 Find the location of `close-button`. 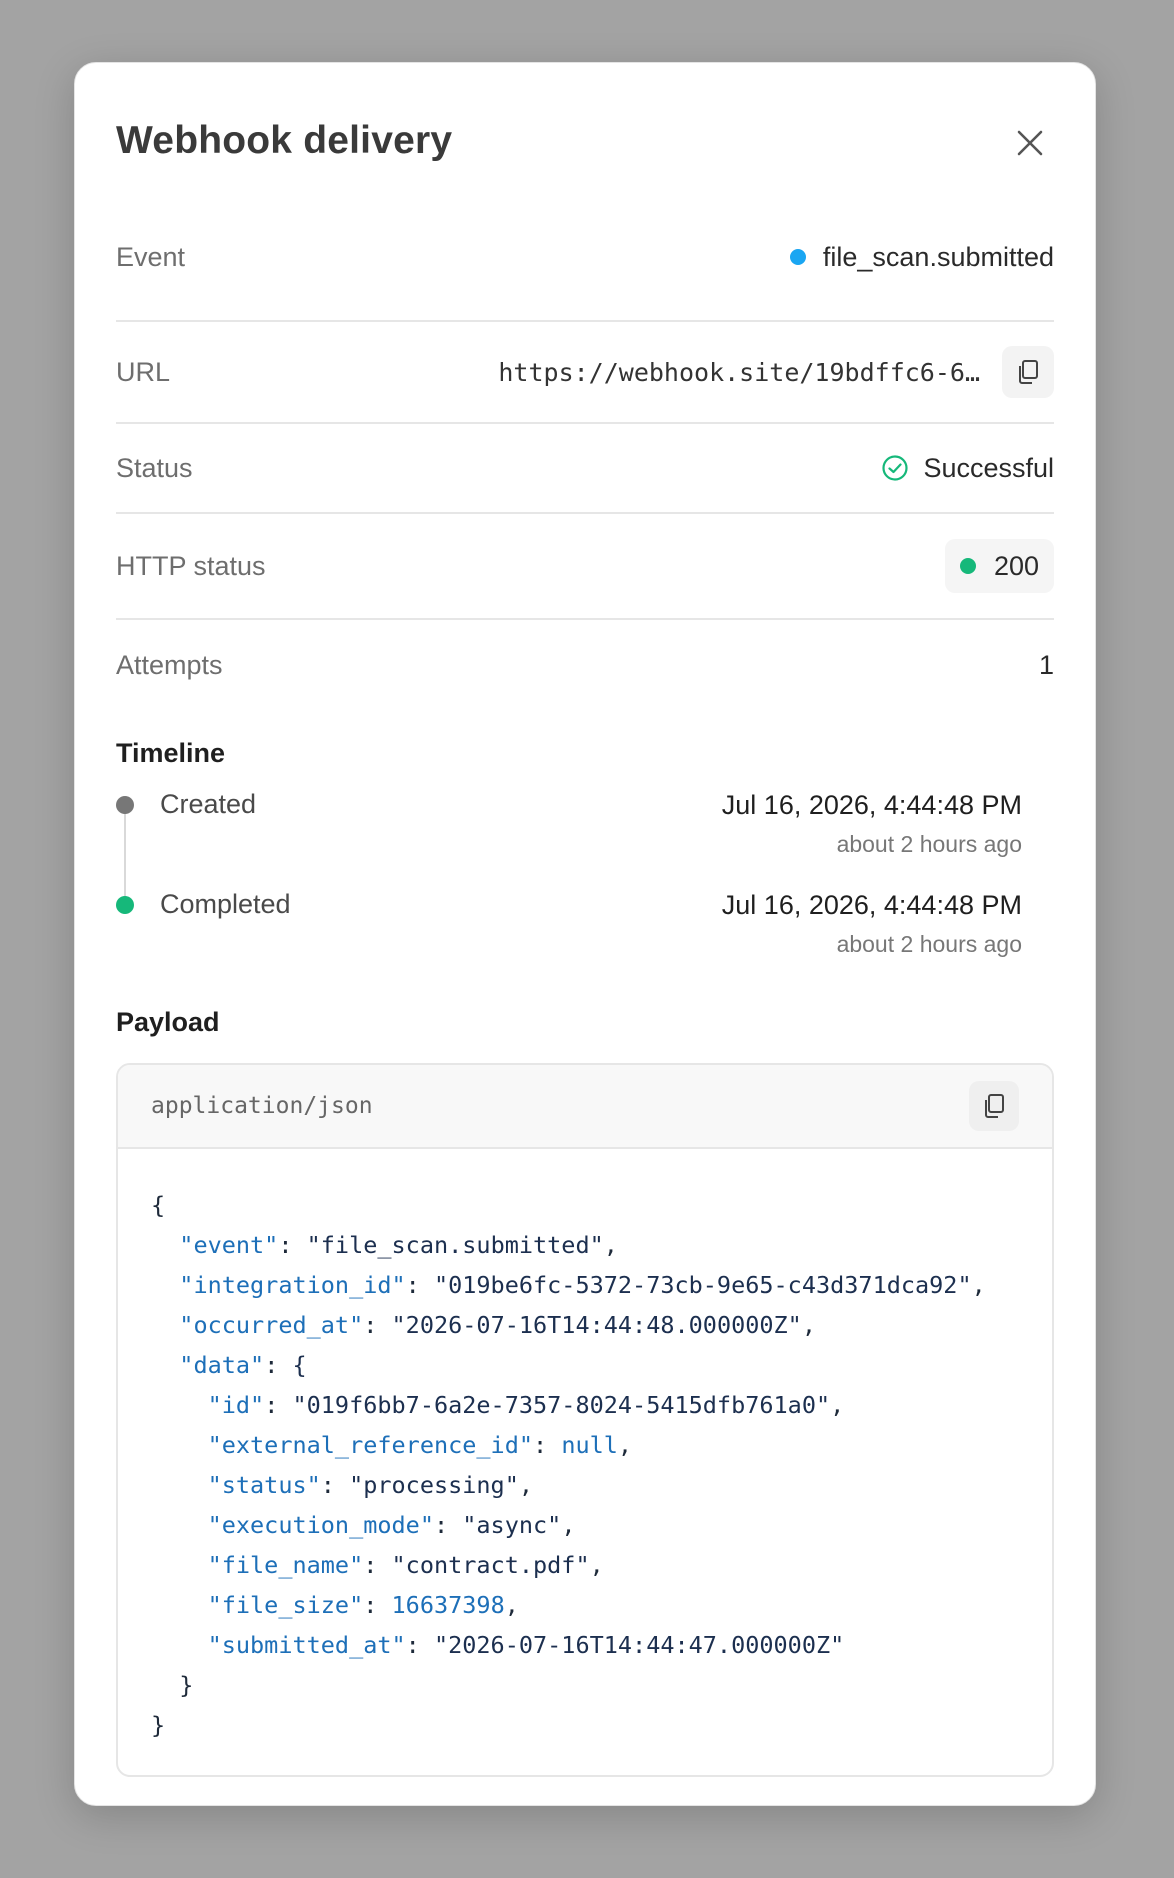

close-button is located at coordinates (1030, 143).